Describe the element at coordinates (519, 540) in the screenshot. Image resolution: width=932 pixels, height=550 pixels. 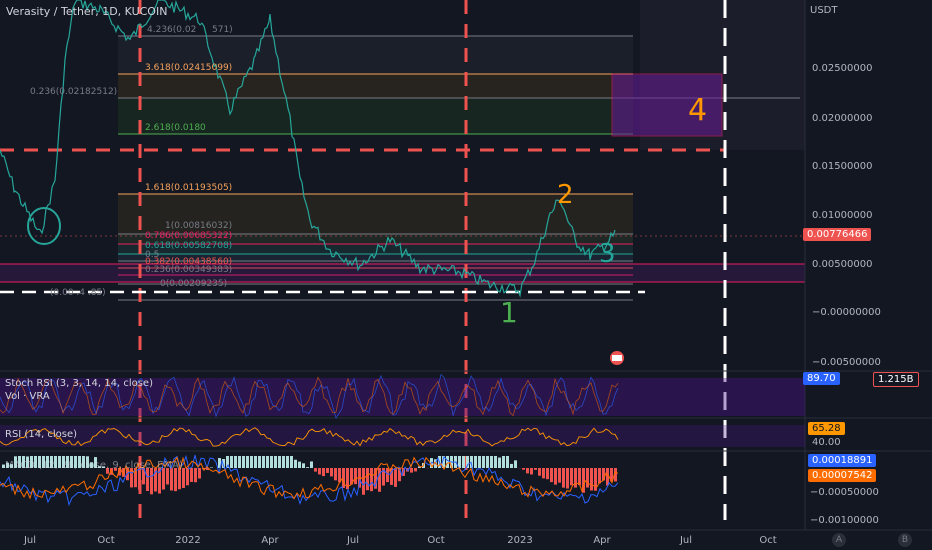
I see `time-tick-label: 2023` at that location.